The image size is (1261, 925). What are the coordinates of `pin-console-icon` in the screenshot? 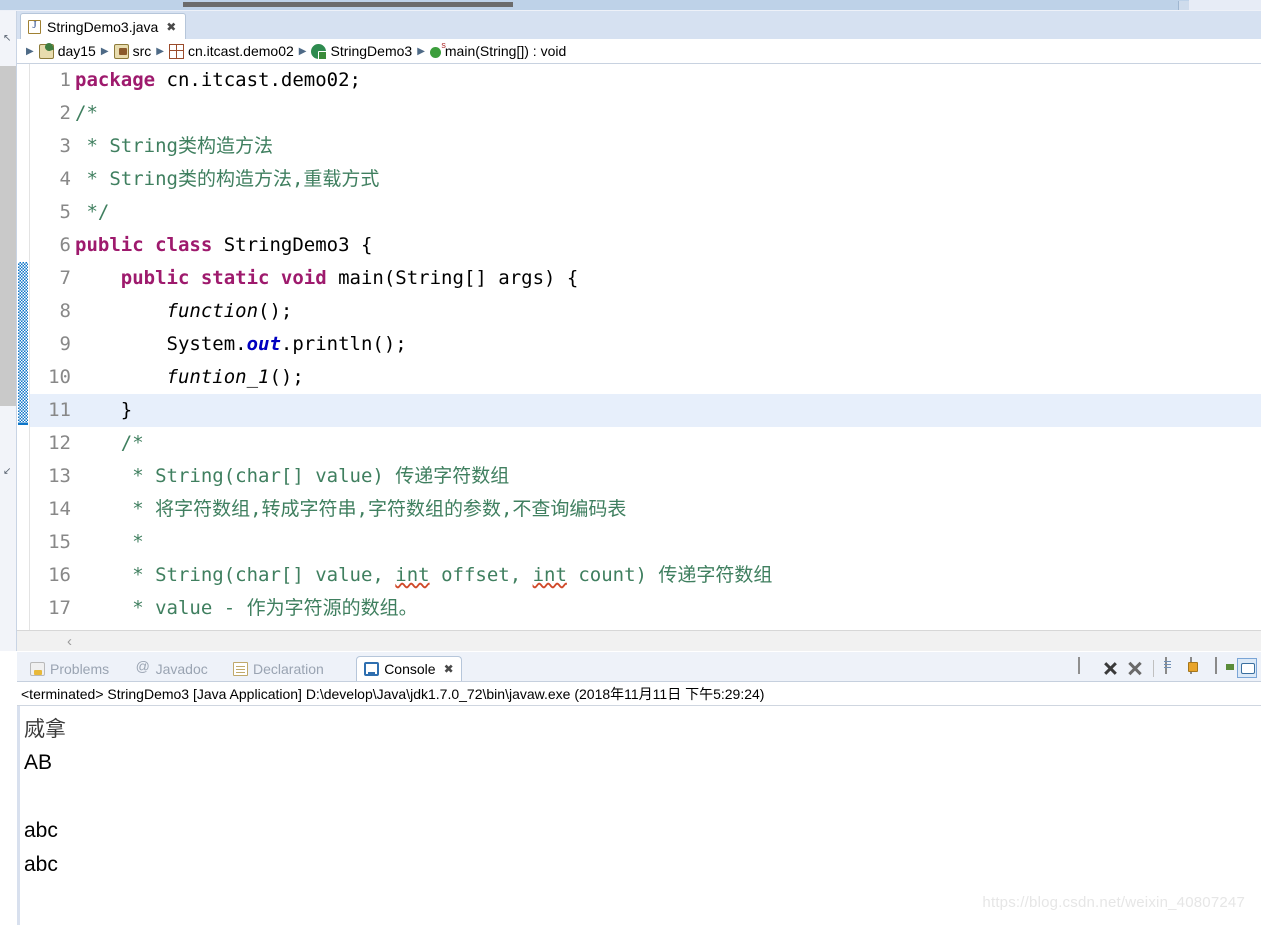 It's located at (1222, 667).